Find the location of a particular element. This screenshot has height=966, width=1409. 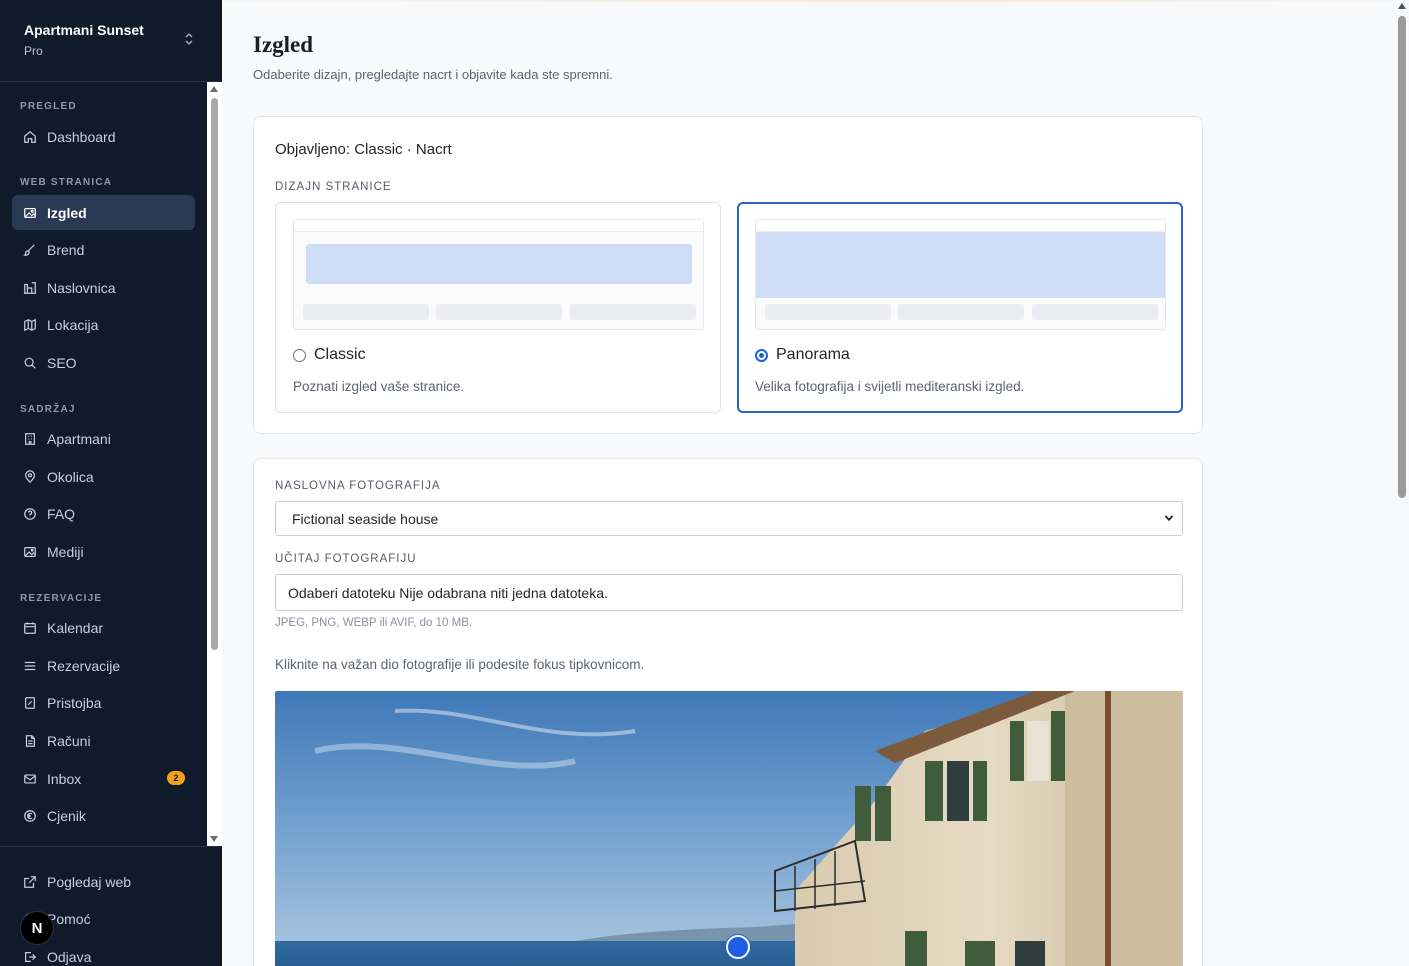

page-scrollbar is located at coordinates (1402, 483).